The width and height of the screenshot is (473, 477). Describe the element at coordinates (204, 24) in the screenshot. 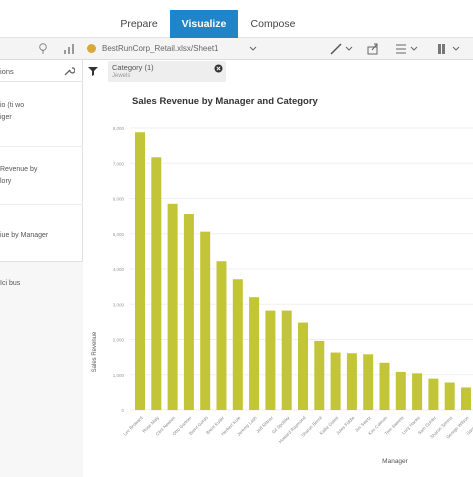

I see `tab-visualize: Visualize` at that location.